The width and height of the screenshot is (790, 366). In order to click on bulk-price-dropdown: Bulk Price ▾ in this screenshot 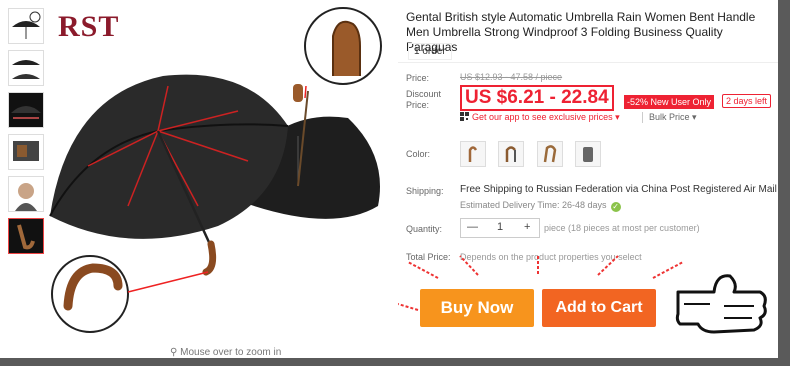, I will do `click(669, 117)`.